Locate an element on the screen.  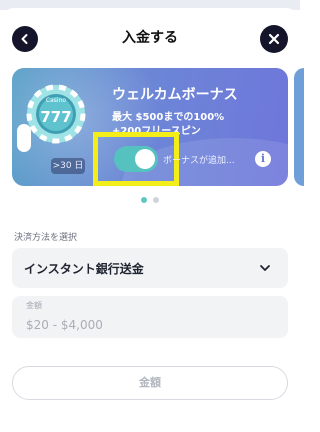
chip-label: Casino is located at coordinates (56, 100).